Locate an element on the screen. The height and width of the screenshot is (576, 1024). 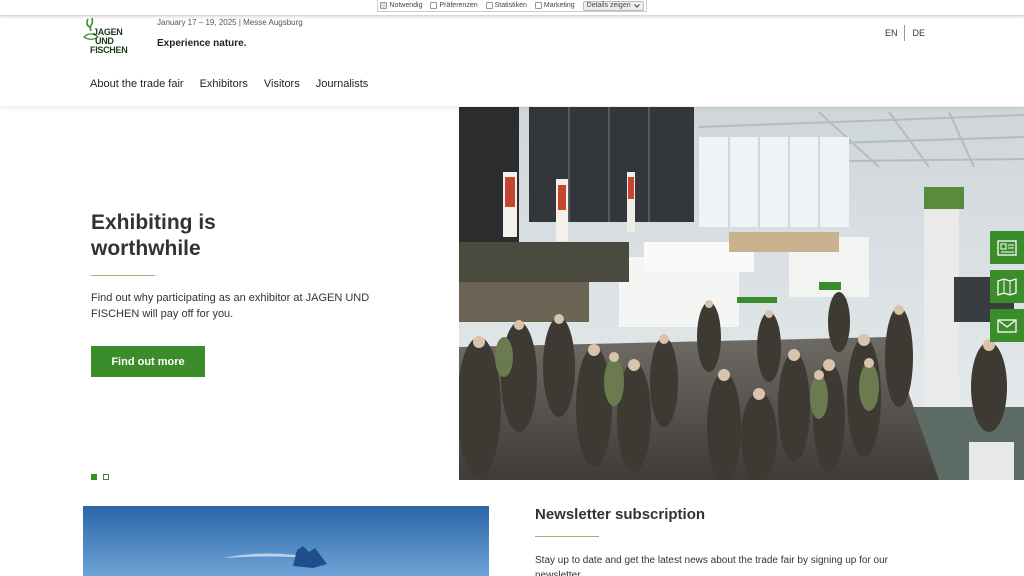
press-button is located at coordinates (1007, 247).